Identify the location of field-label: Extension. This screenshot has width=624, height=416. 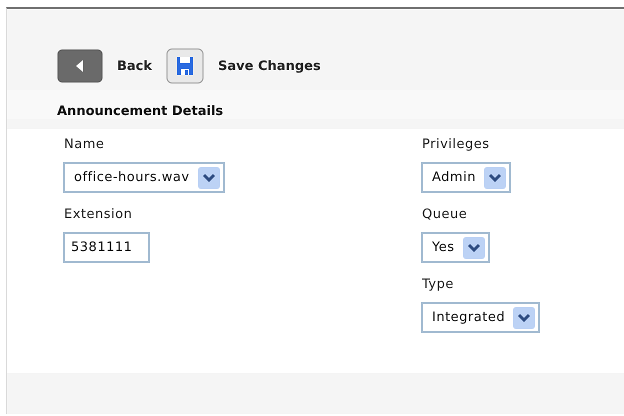
(97, 214).